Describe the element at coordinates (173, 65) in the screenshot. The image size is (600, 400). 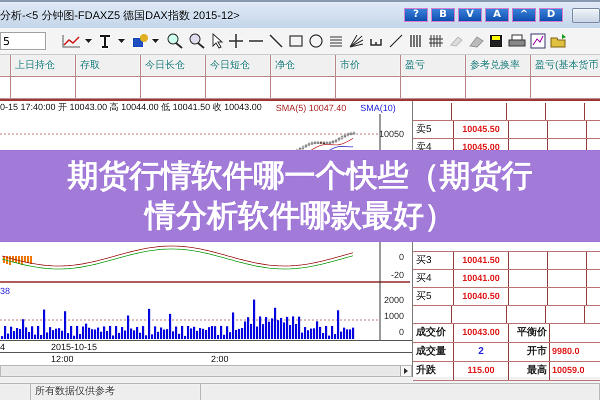
I see `column-header: 今日长仓` at that location.